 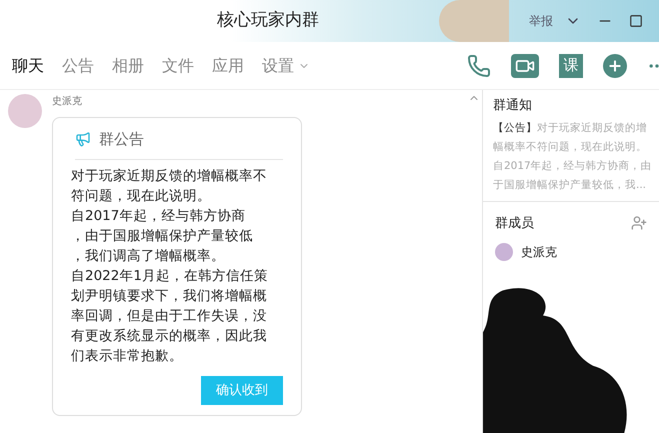 What do you see at coordinates (83, 139) in the screenshot?
I see `megaphone-icon` at bounding box center [83, 139].